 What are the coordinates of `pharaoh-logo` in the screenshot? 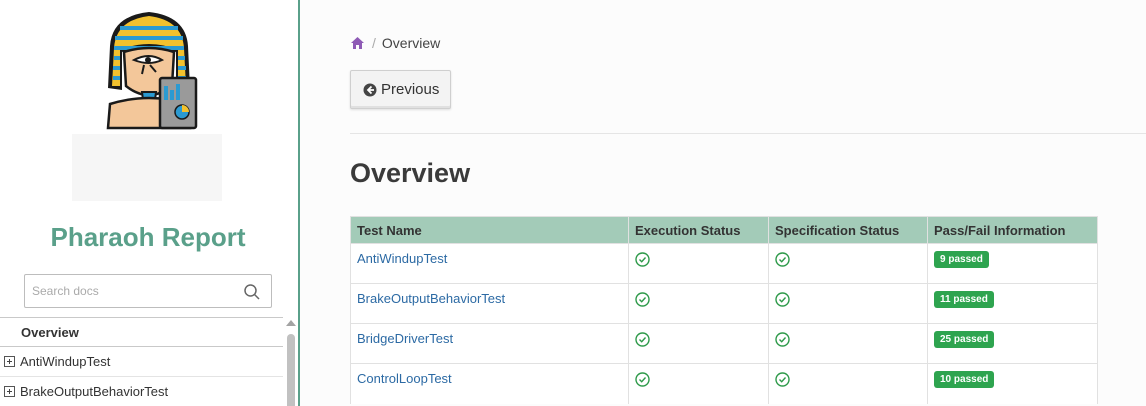 It's located at (152, 71).